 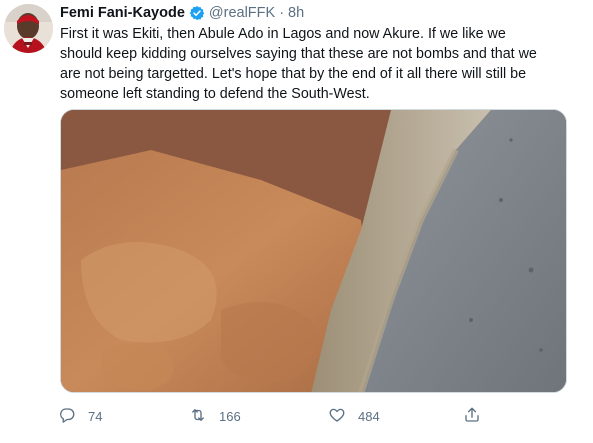 I want to click on heart-icon, so click(x=337, y=416).